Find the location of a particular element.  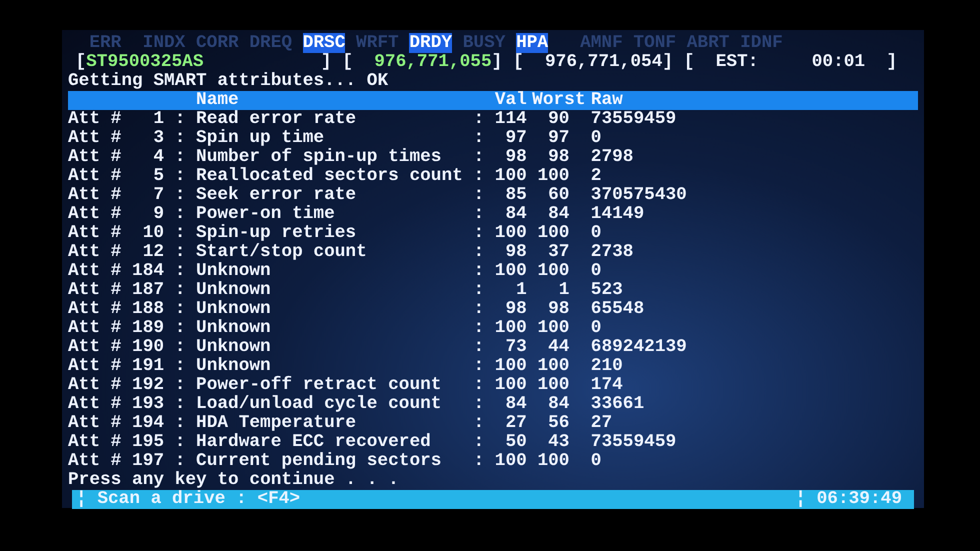

attribute-raw: 370575430 is located at coordinates (638, 195).